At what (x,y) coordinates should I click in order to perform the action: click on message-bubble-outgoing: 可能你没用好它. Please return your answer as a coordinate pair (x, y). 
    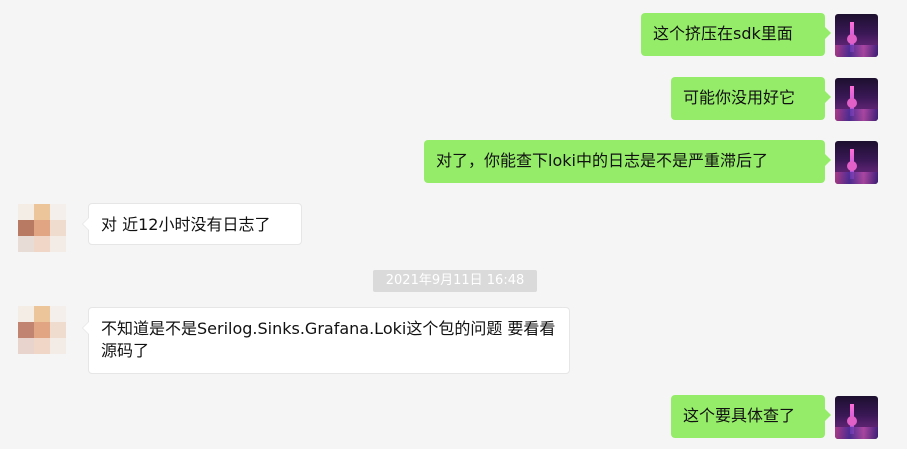
    Looking at the image, I should click on (751, 98).